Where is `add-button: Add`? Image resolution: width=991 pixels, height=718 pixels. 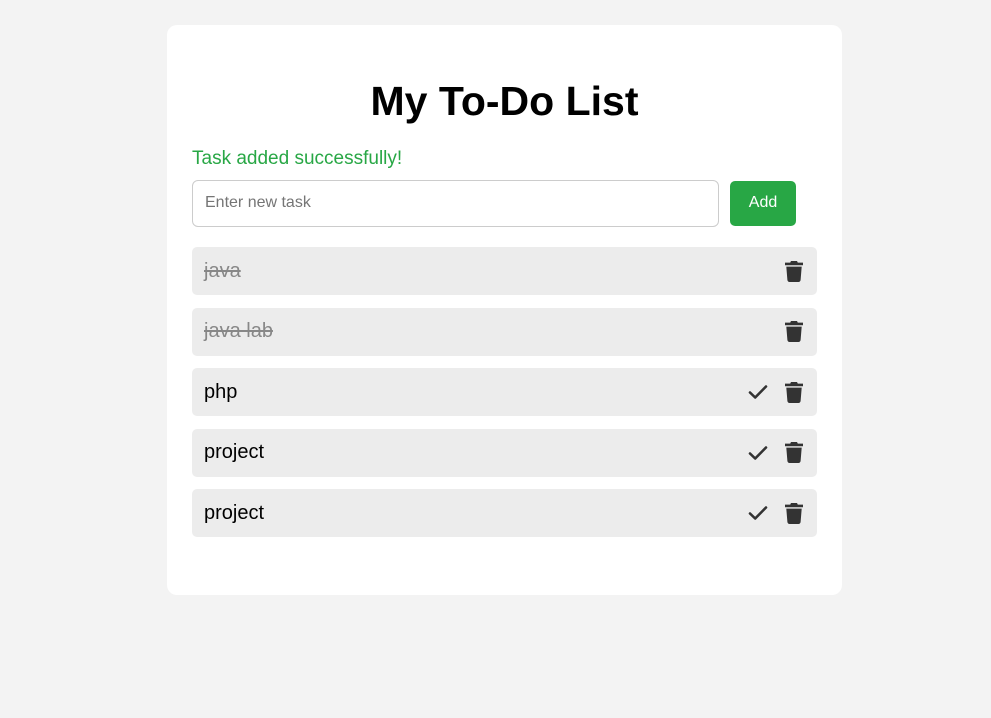 add-button: Add is located at coordinates (763, 203).